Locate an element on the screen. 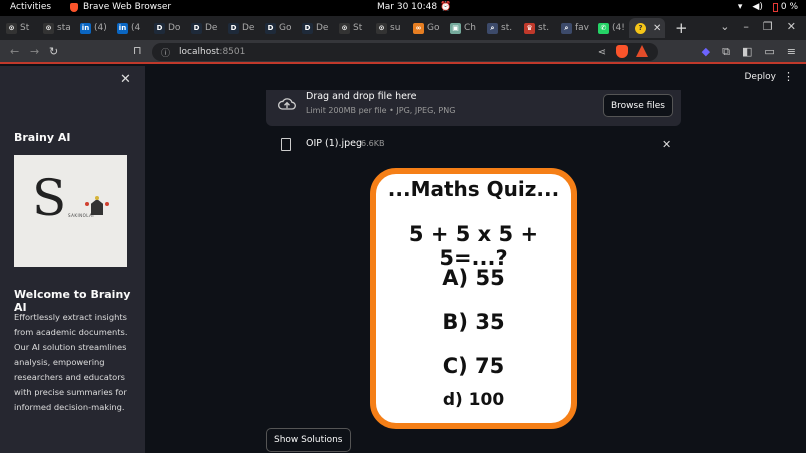 The image size is (806, 453). tab-favicon-icon: ✆ is located at coordinates (603, 28).